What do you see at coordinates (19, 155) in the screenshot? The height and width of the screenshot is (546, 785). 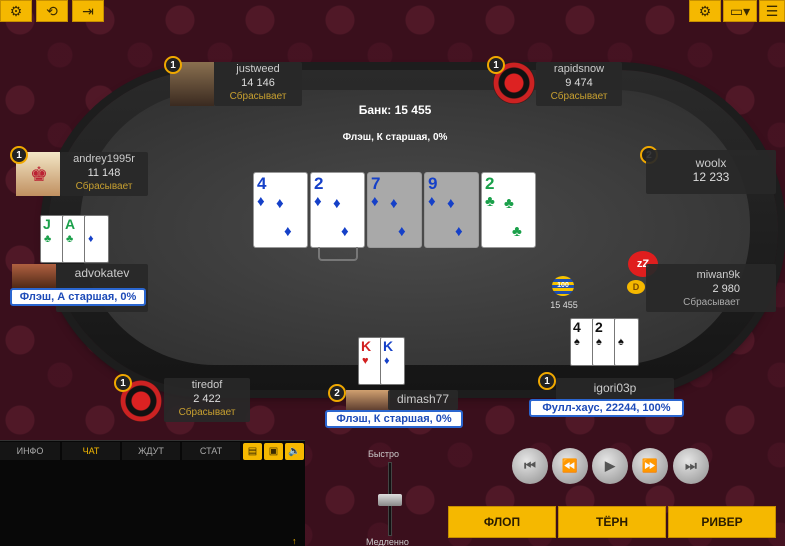 I see `seat-badge-andrey1995r: 1` at bounding box center [19, 155].